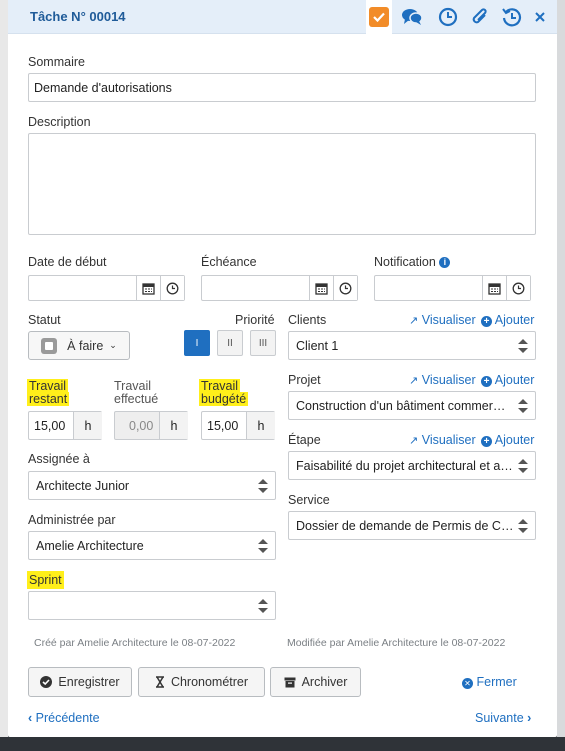  What do you see at coordinates (290, 682) in the screenshot?
I see `archive-icon` at bounding box center [290, 682].